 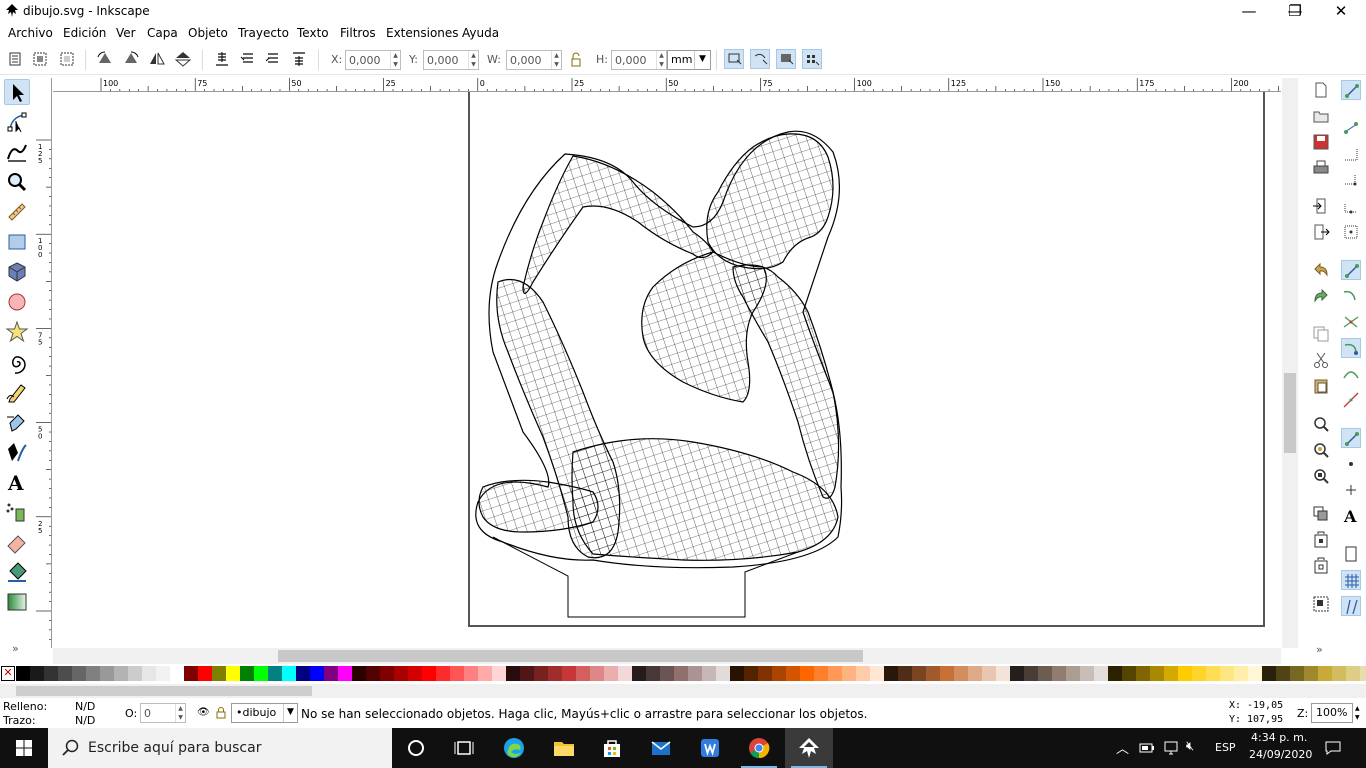 What do you see at coordinates (812, 59) in the screenshot?
I see `transform-patterns-icon` at bounding box center [812, 59].